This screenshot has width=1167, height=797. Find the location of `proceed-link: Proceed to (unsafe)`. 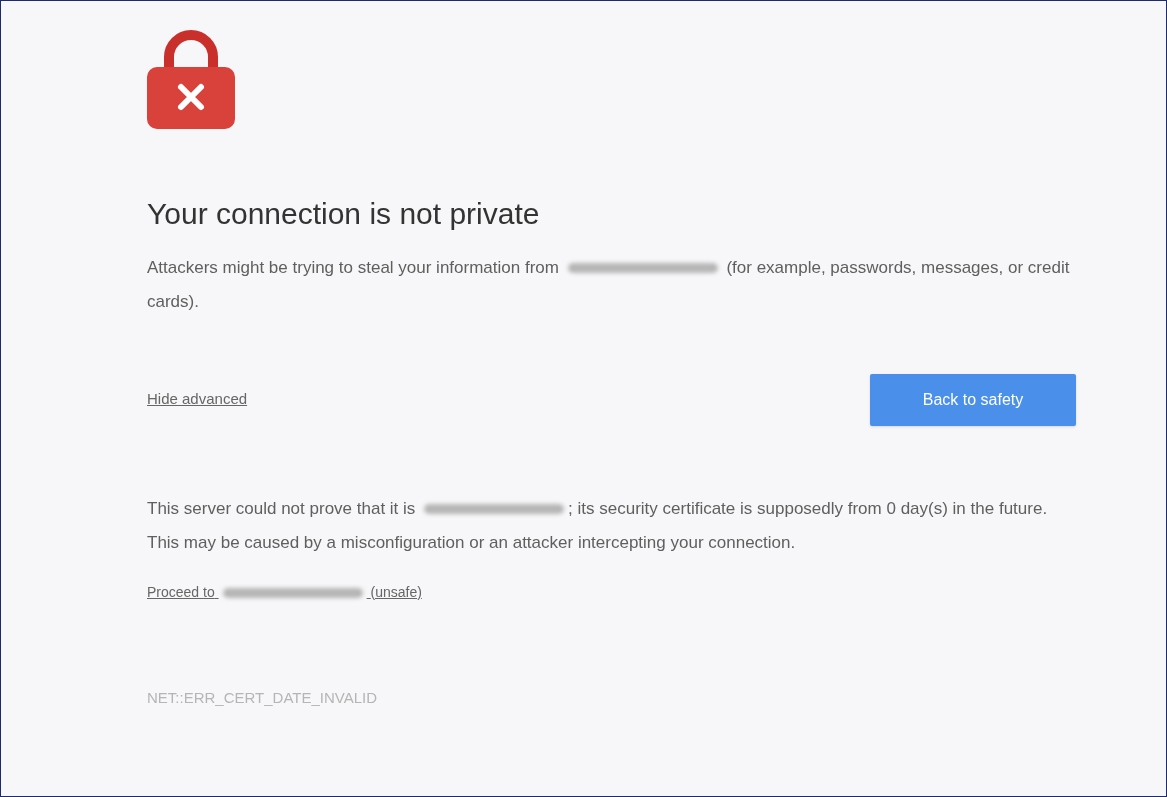

proceed-link: Proceed to (unsafe) is located at coordinates (284, 592).